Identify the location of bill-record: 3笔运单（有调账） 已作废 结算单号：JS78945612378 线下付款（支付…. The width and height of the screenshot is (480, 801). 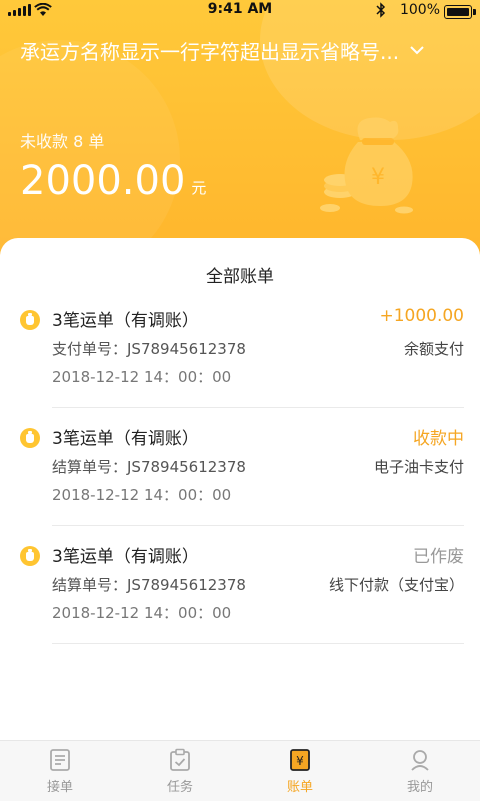
(242, 590).